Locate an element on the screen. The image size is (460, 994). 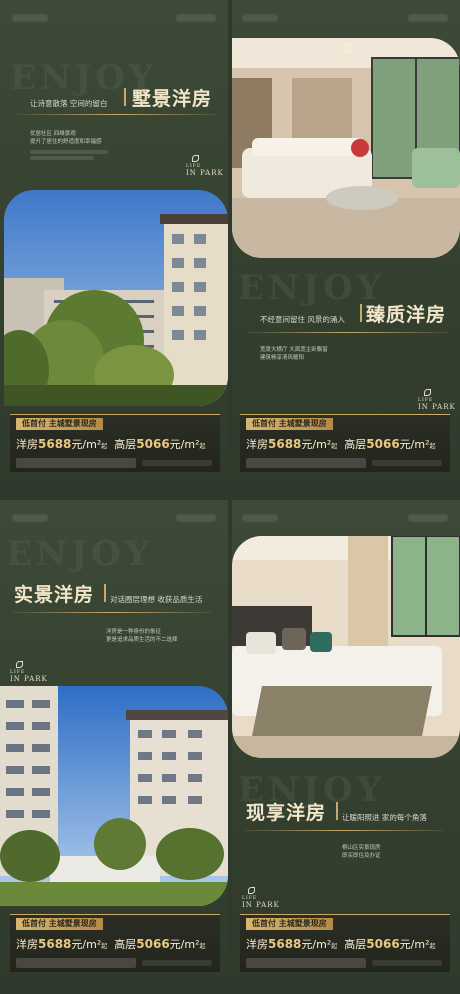
bedroom-illustration is located at coordinates (346, 647).